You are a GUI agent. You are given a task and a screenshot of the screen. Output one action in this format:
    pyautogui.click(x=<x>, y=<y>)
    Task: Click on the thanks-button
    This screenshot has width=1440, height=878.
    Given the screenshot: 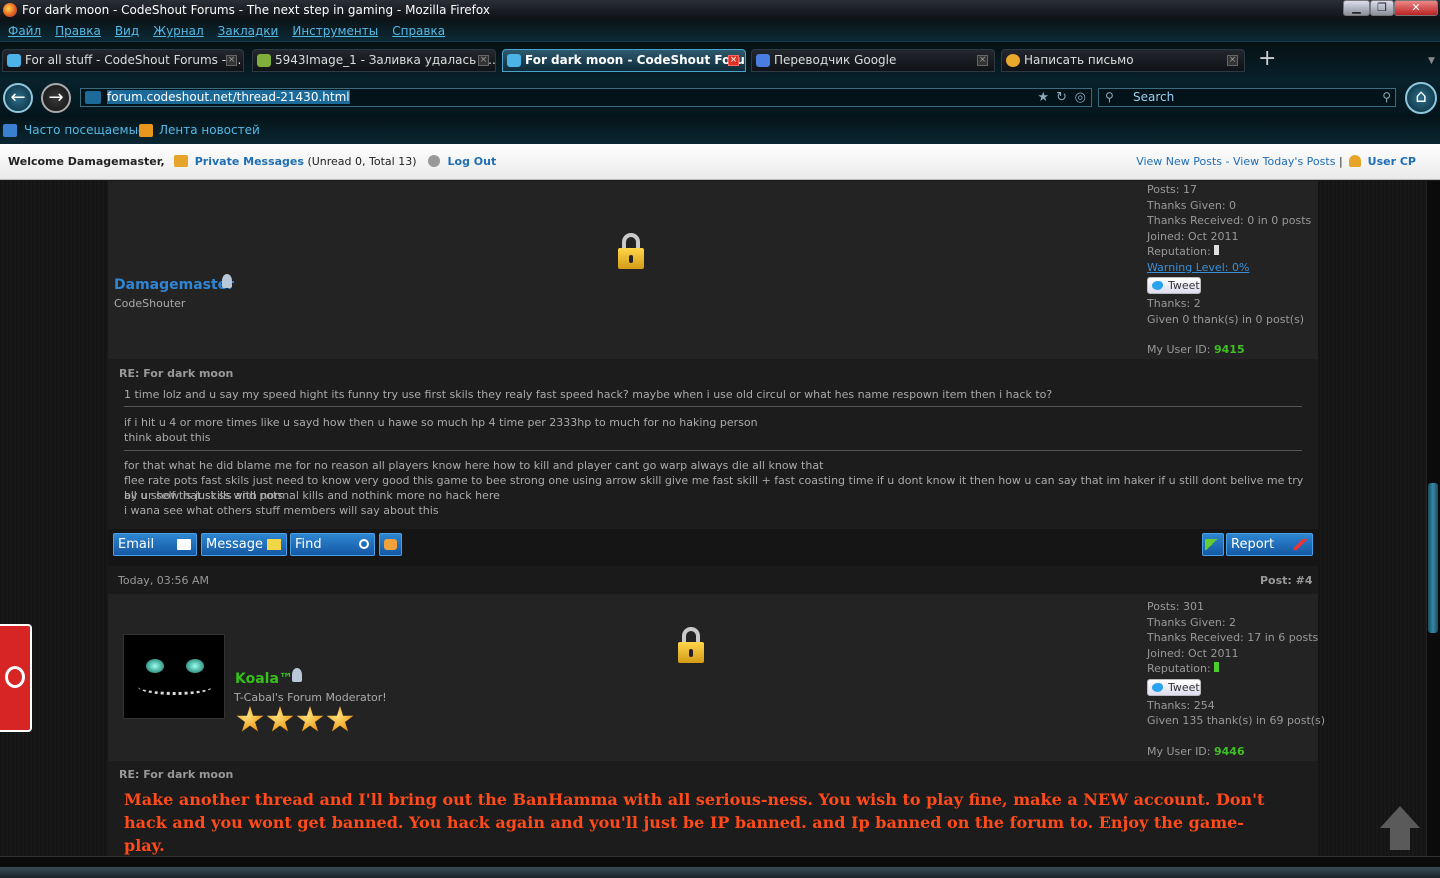 What is the action you would take?
    pyautogui.click(x=390, y=544)
    